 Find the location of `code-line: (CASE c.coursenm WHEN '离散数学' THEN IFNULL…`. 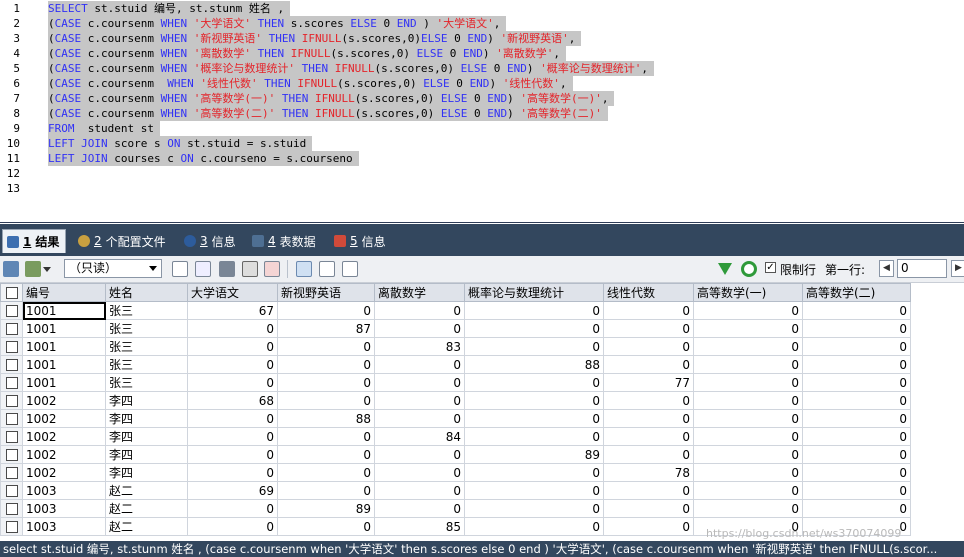

code-line: (CASE c.coursenm WHEN '离散数学' THEN IFNULL… is located at coordinates (307, 53).